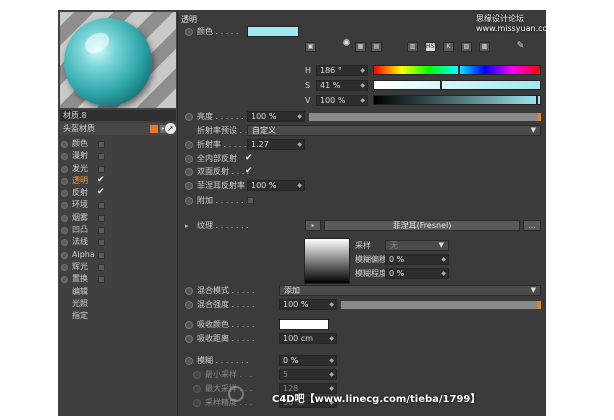  What do you see at coordinates (412, 47) in the screenshot?
I see `rgb-icon: ▥` at bounding box center [412, 47].